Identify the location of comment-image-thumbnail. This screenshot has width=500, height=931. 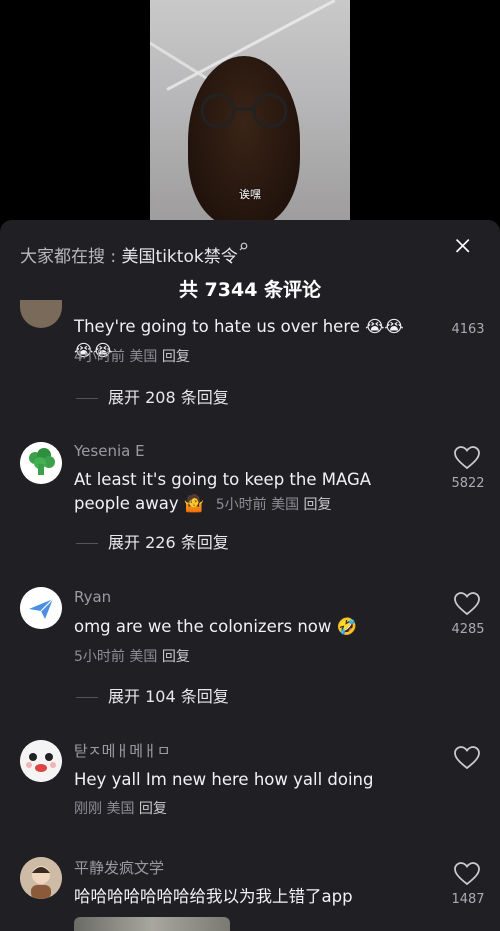
(152, 924).